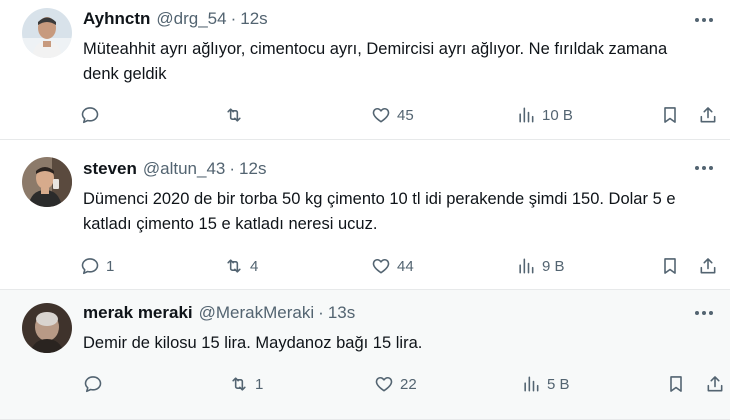 The height and width of the screenshot is (420, 730). What do you see at coordinates (110, 266) in the screenshot?
I see `reply-count: 1` at bounding box center [110, 266].